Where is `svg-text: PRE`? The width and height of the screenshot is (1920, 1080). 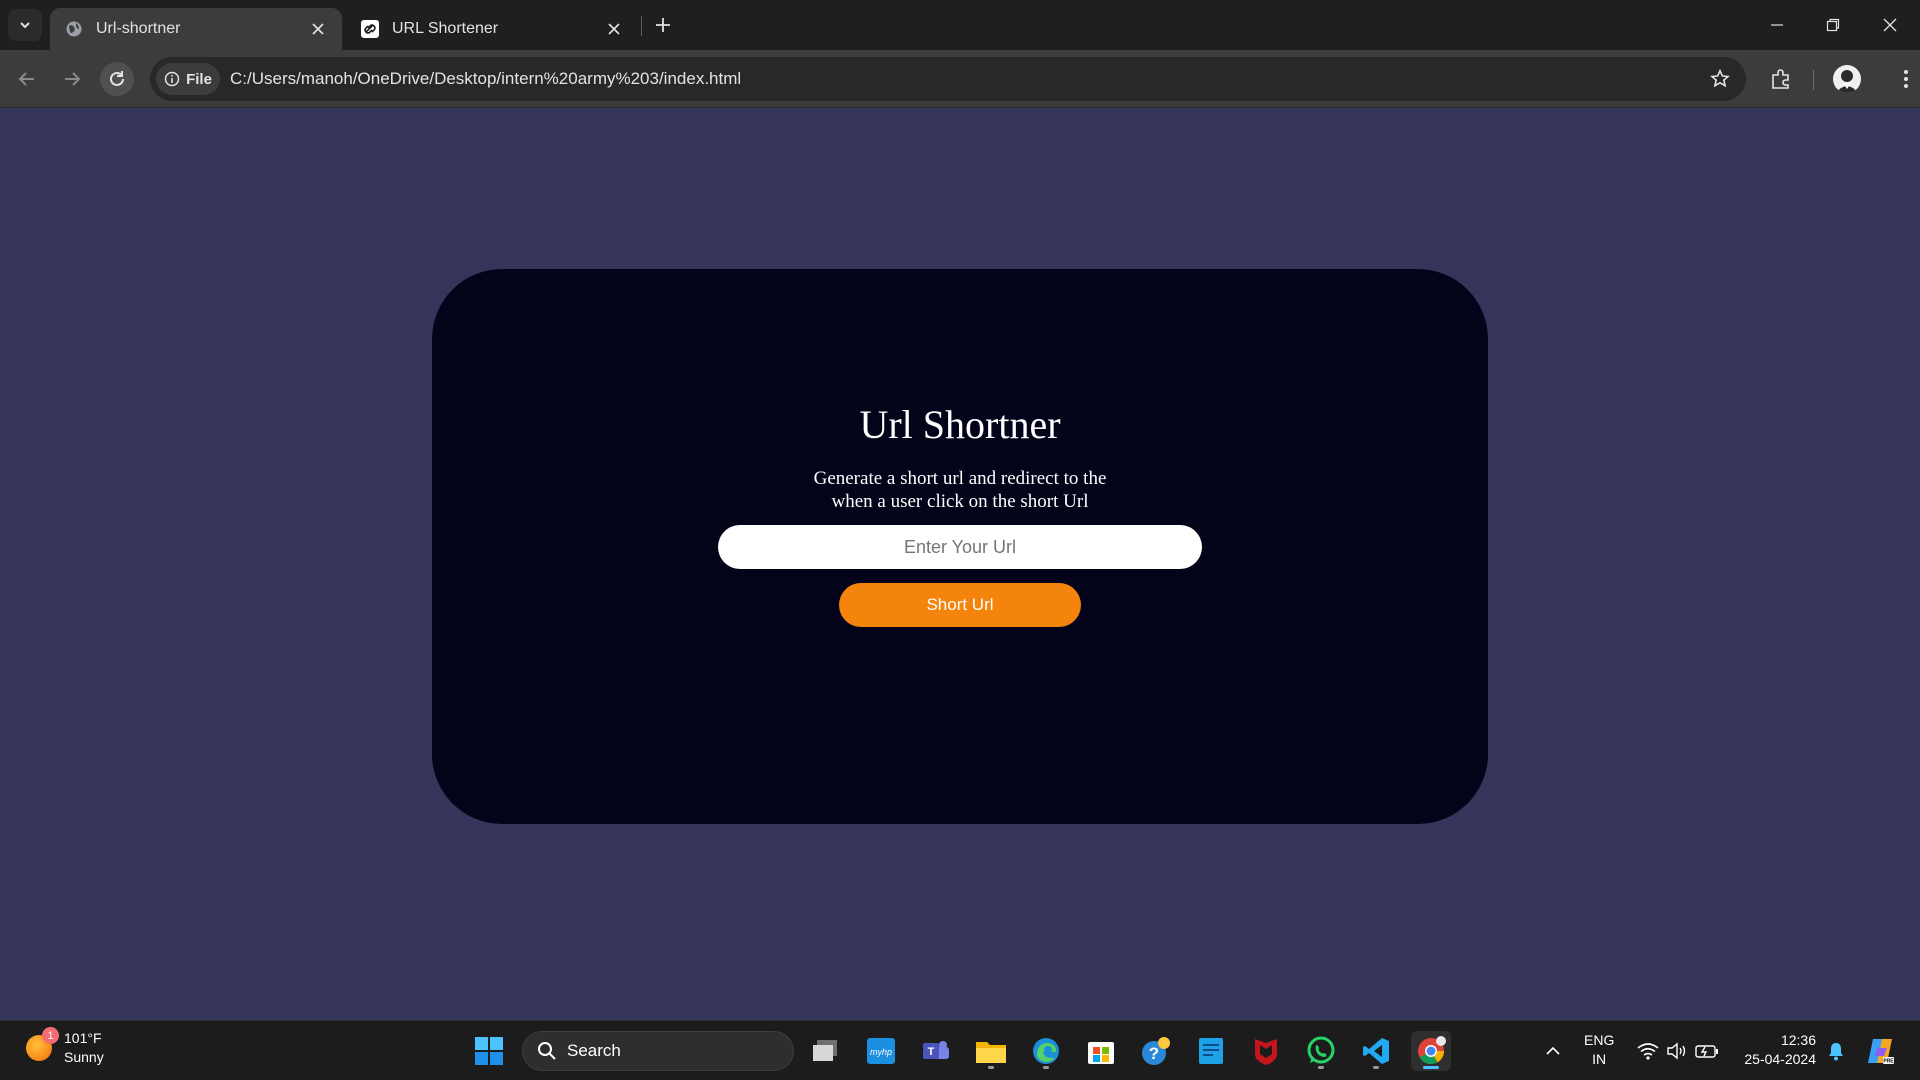 svg-text: PRE is located at coordinates (1888, 1062).